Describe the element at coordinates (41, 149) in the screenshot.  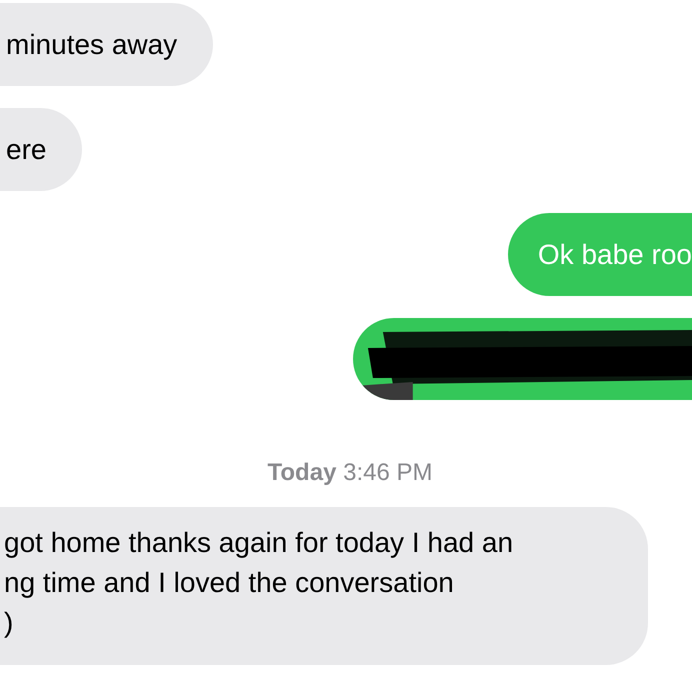
I see `message-bubble: ere` at that location.